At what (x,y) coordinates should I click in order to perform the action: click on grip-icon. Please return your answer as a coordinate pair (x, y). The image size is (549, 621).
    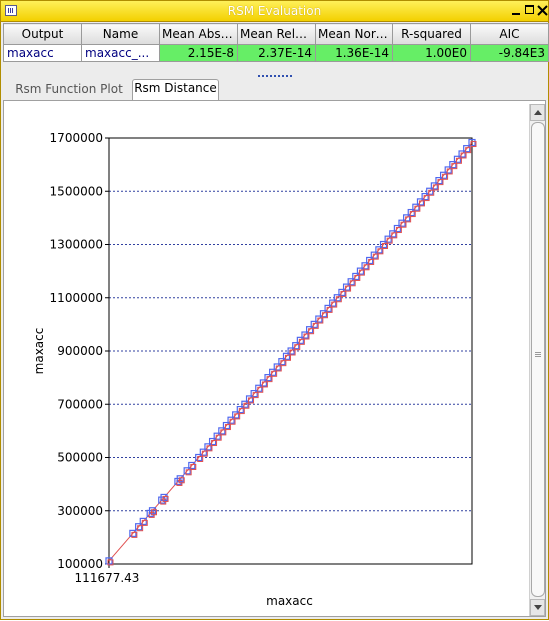
    Looking at the image, I should click on (538, 355).